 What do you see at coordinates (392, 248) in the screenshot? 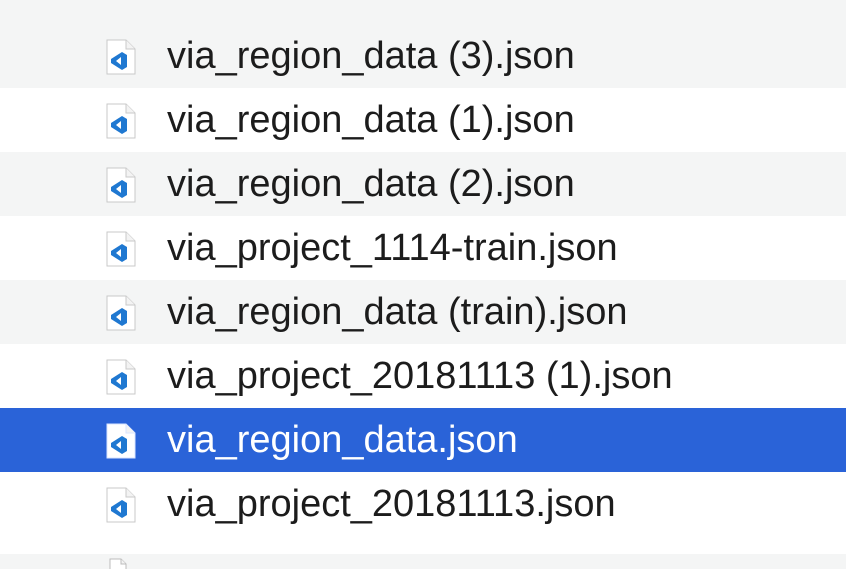
I see `file-name: via_project_1114-train.json` at bounding box center [392, 248].